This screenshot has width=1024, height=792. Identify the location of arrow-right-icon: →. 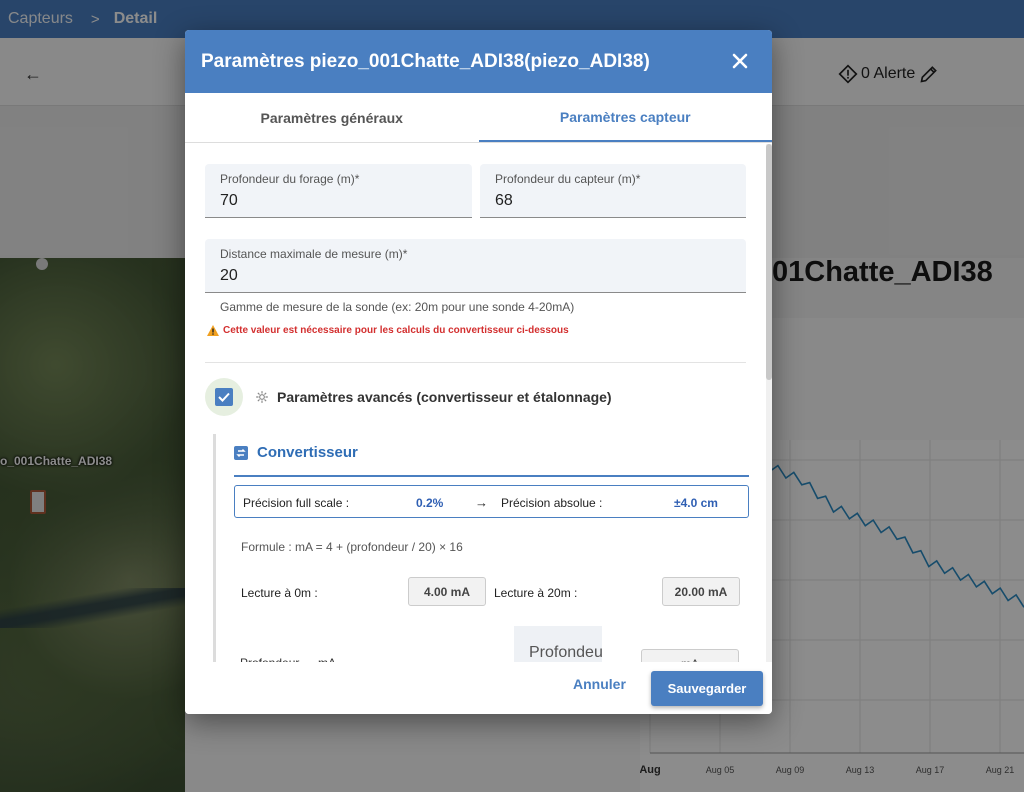
(481, 502).